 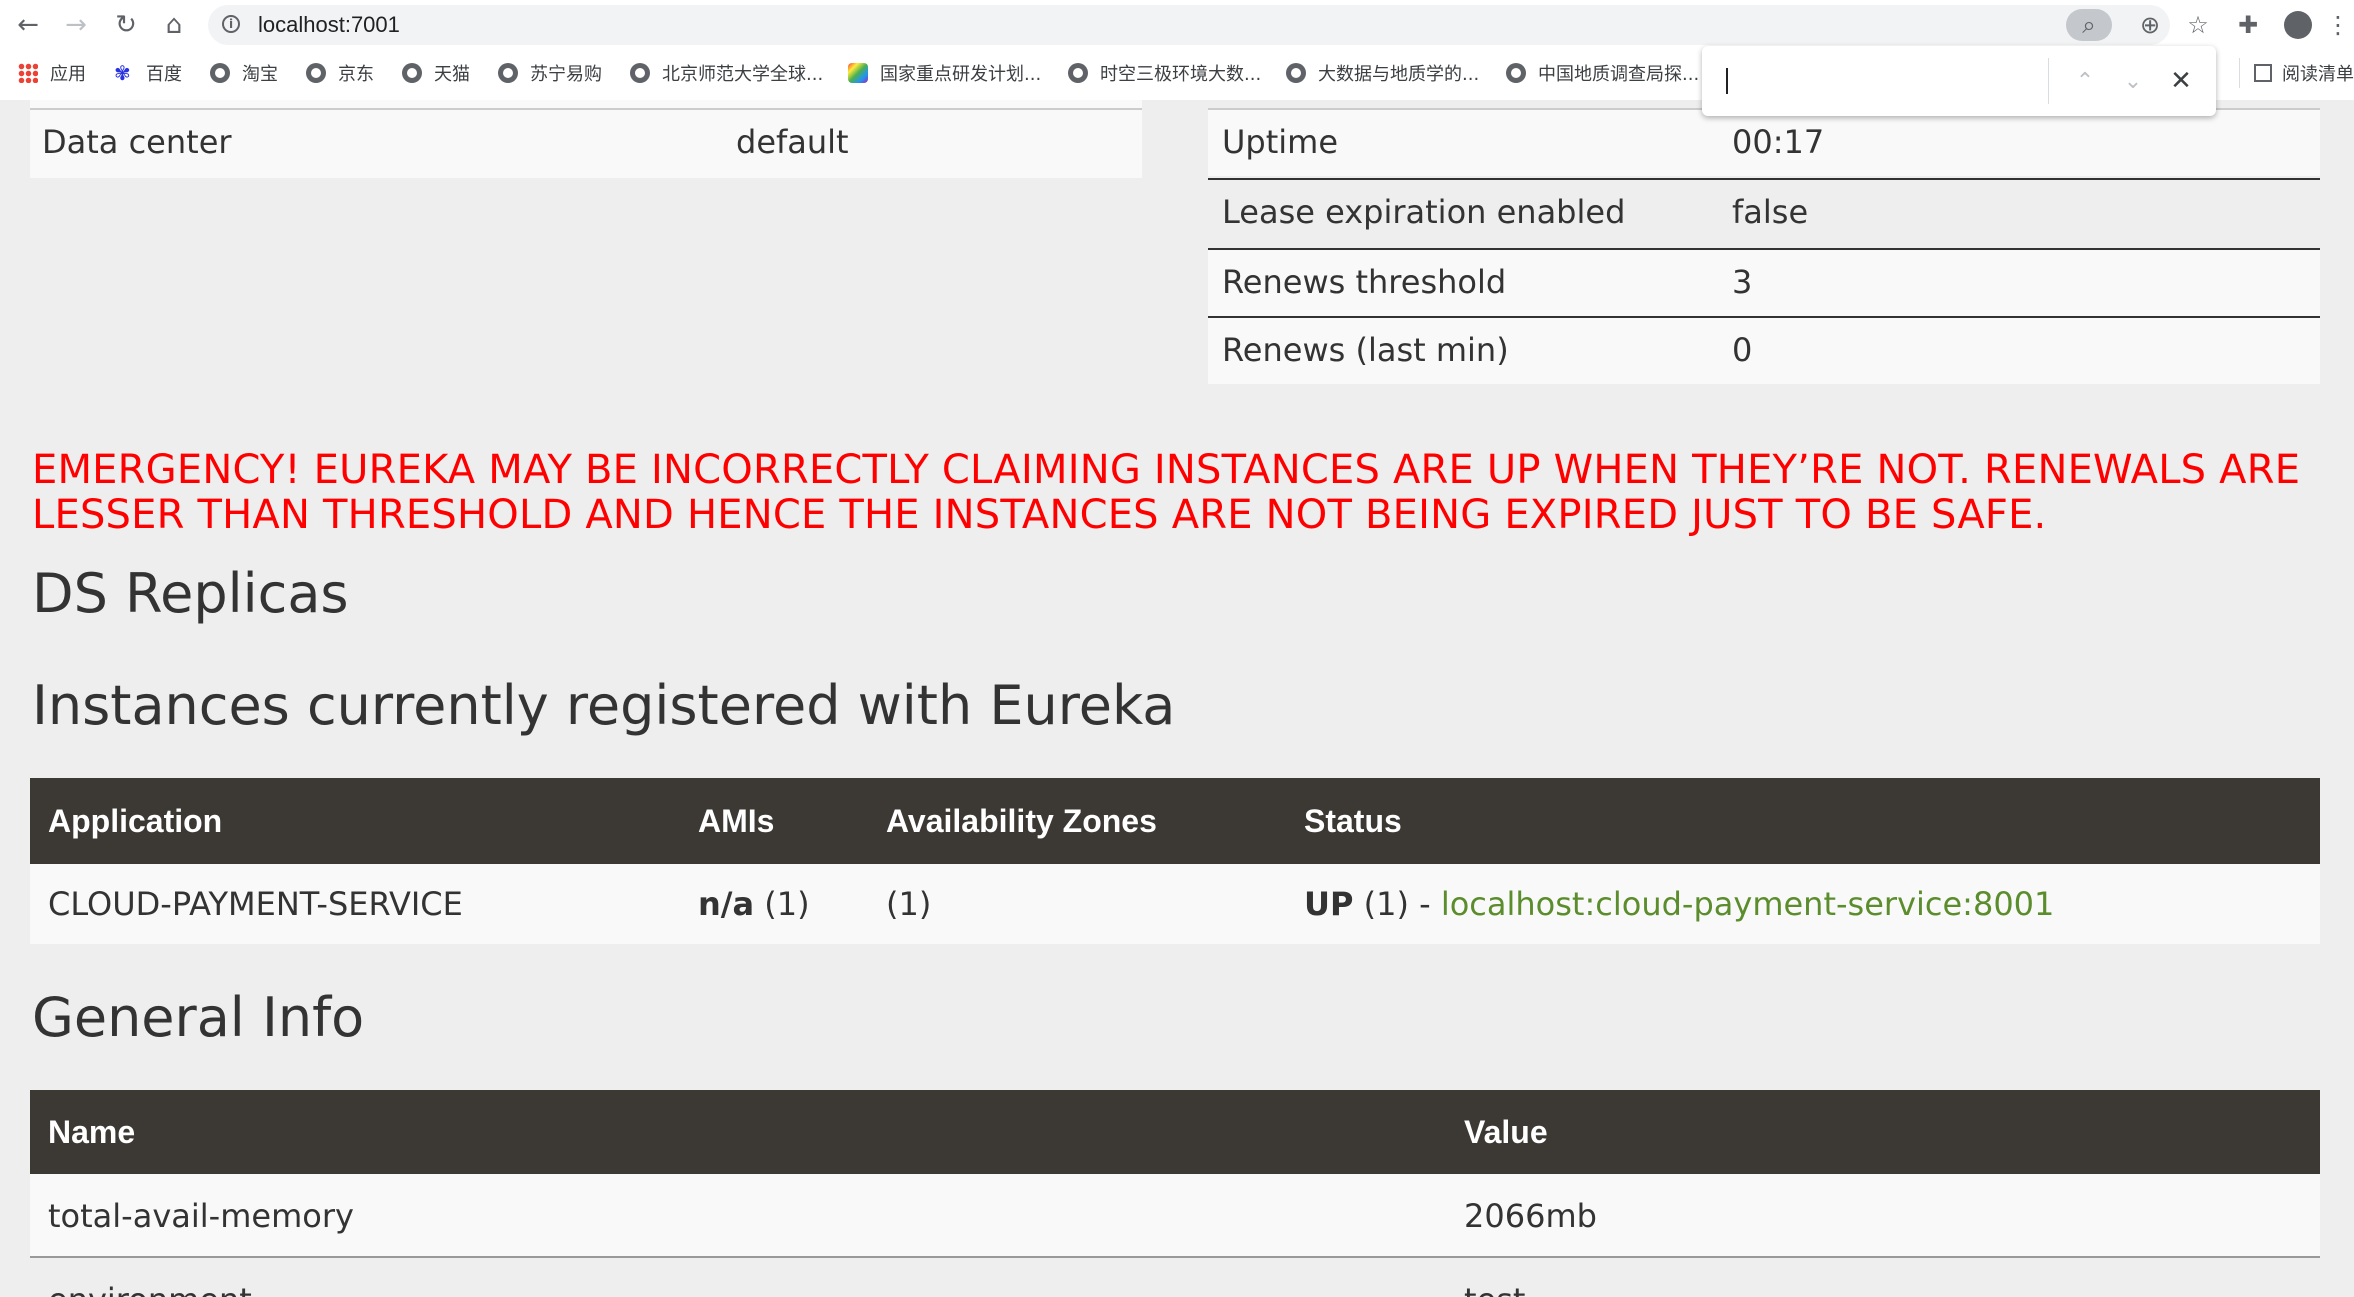 What do you see at coordinates (1021, 821) in the screenshot?
I see `column-header: Availability Zones` at bounding box center [1021, 821].